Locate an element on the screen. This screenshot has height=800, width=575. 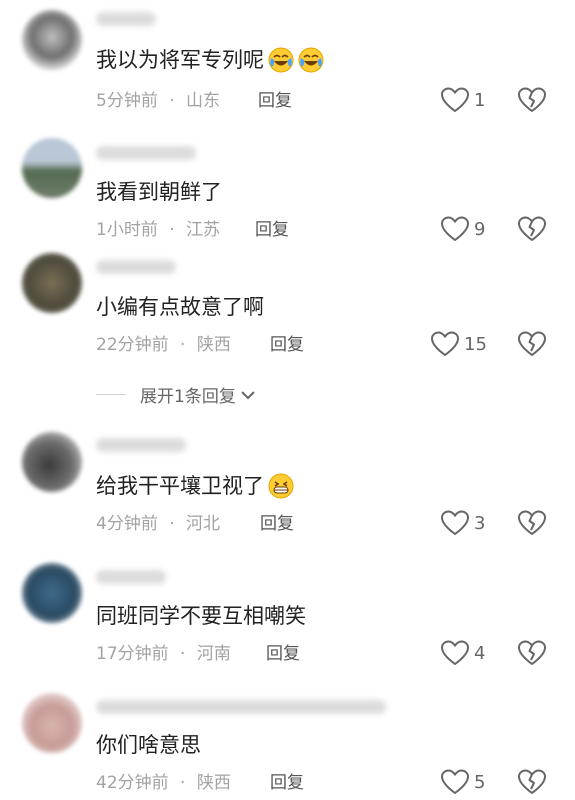
comment-meta: 1小时前 · 江苏 is located at coordinates (158, 230).